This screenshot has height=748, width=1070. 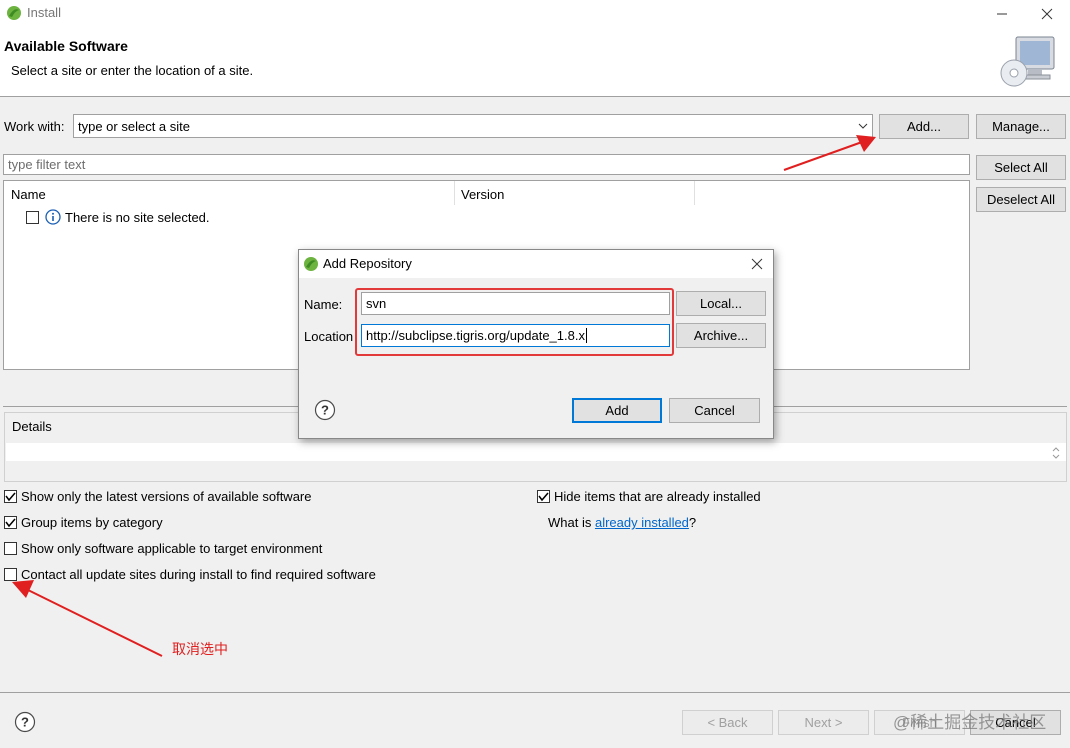 I want to click on details-label: Details, so click(x=32, y=426).